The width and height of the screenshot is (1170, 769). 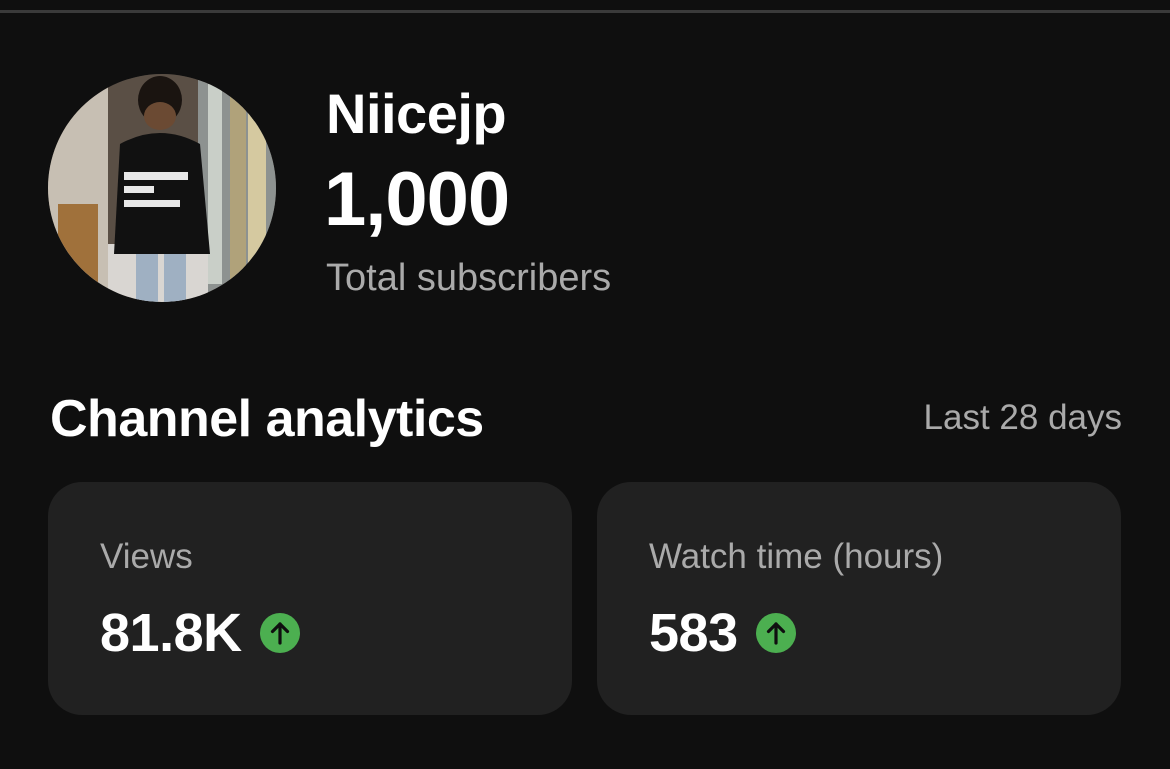 What do you see at coordinates (1023, 418) in the screenshot?
I see `period-selector: Last 28 days` at bounding box center [1023, 418].